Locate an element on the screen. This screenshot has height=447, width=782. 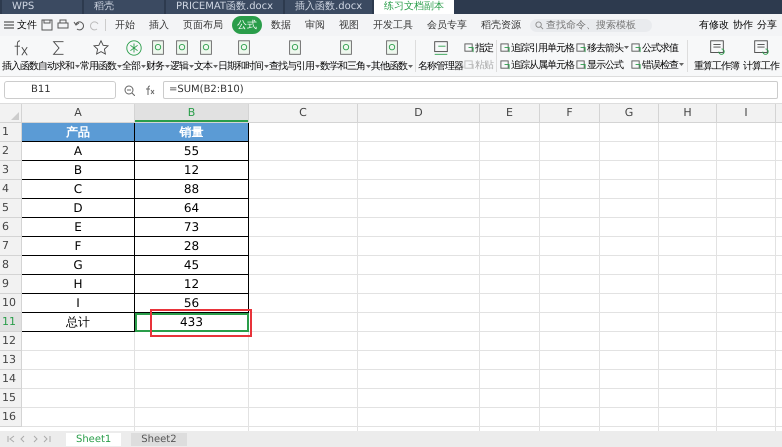
save-icon is located at coordinates (47, 25).